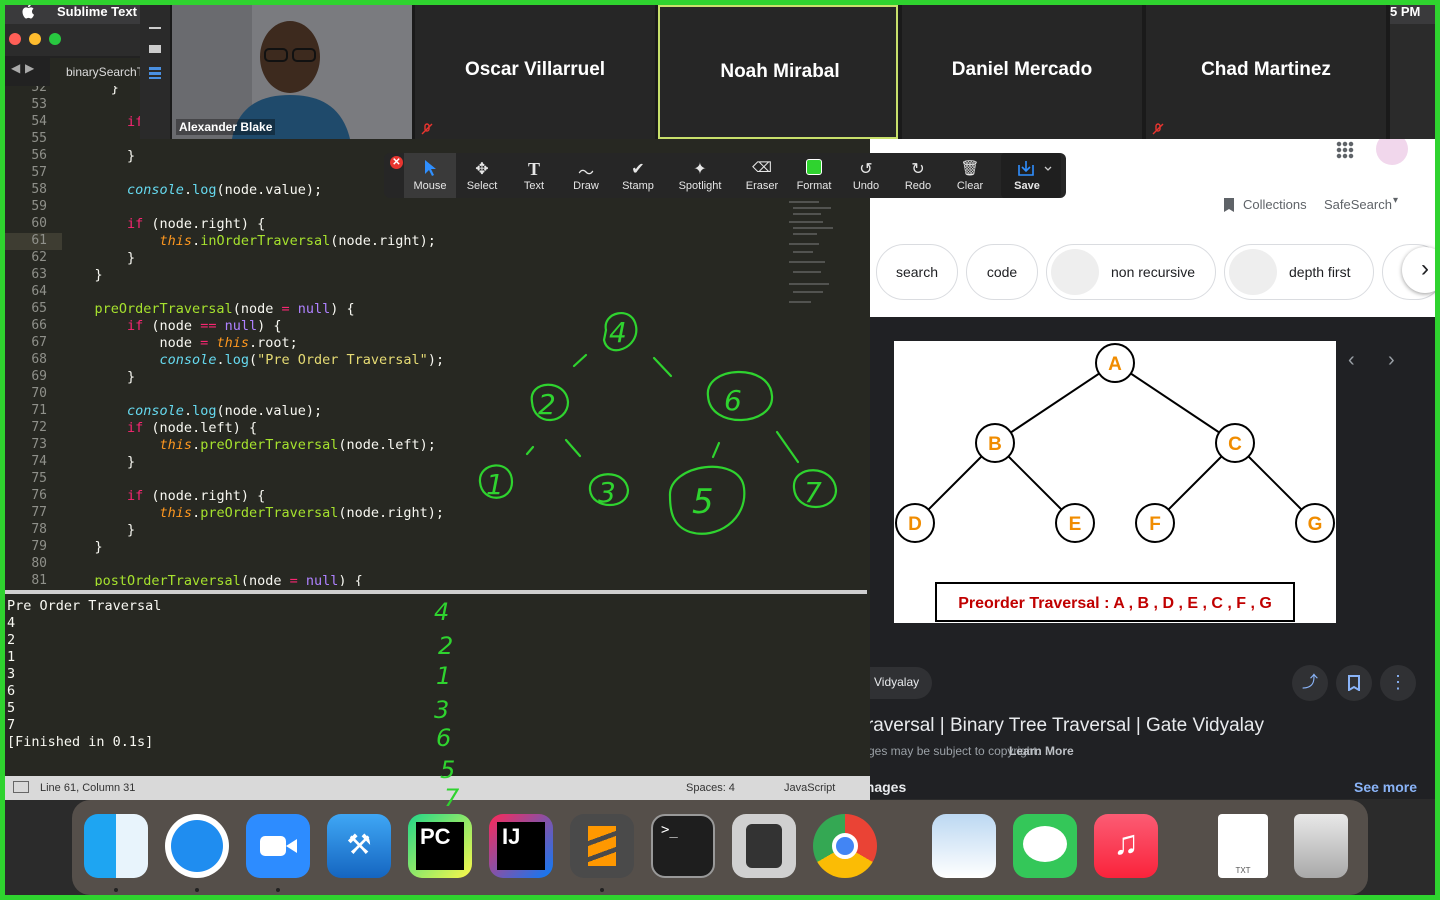 Image resolution: width=1440 pixels, height=900 pixels. I want to click on chip-search: search, so click(917, 272).